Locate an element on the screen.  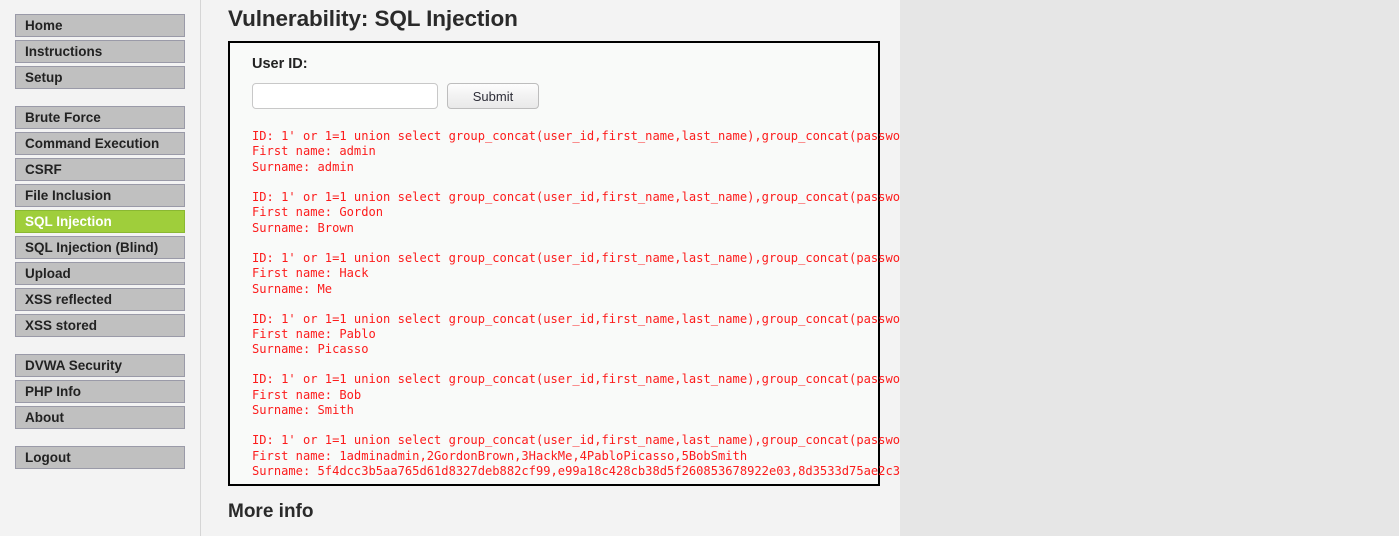
sidebar-item-brute-force: Brute Force is located at coordinates (100, 117).